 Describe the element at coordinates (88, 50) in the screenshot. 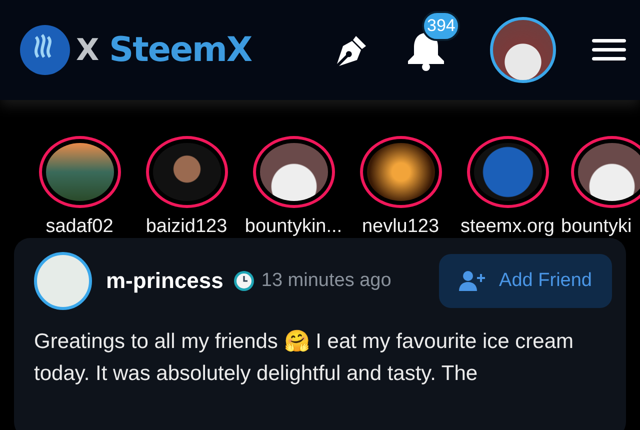

I see `logo-letter: X` at that location.